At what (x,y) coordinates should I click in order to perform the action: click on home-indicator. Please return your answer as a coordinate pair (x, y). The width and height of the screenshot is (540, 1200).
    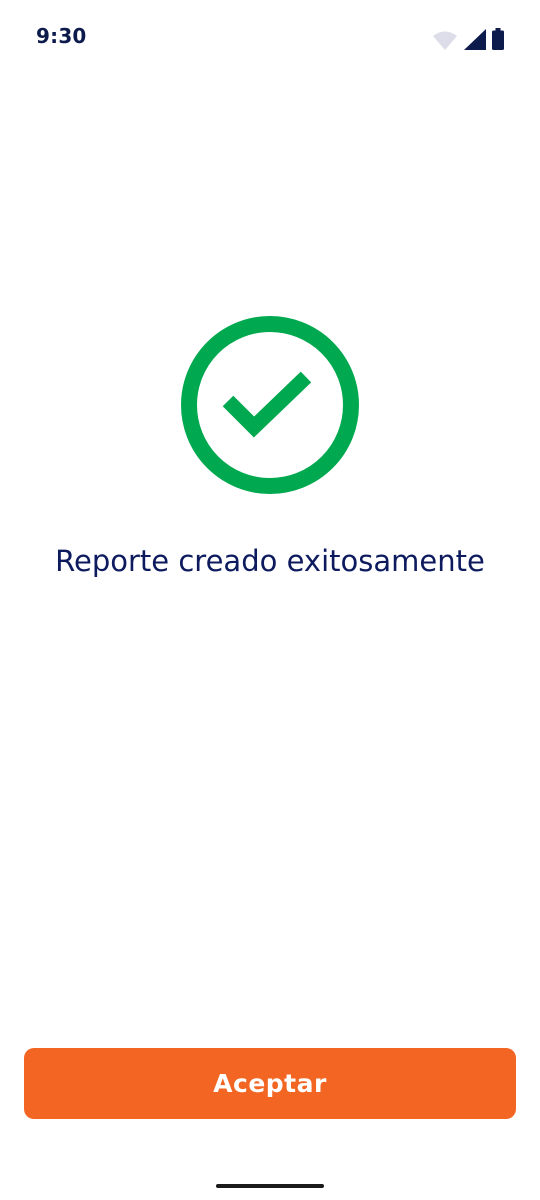
    Looking at the image, I should click on (270, 1186).